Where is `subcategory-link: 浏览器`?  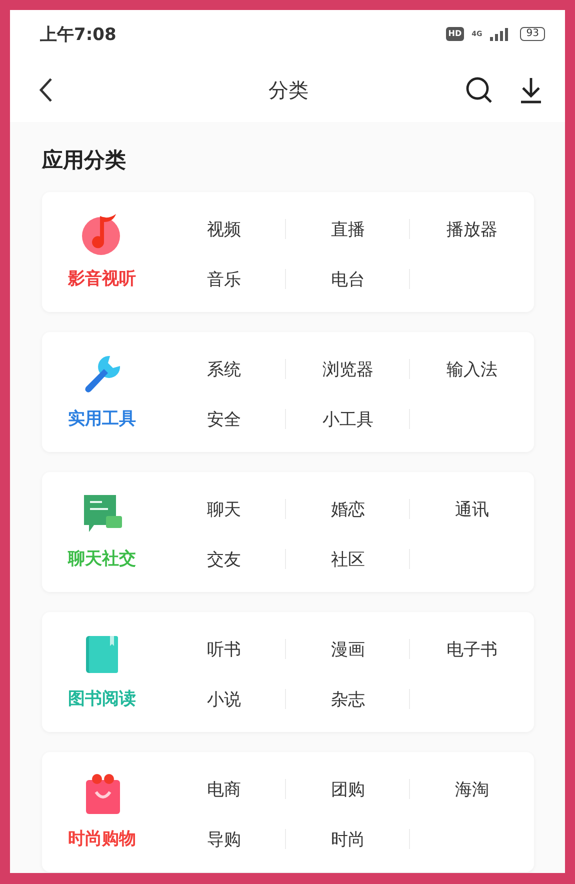
subcategory-link: 浏览器 is located at coordinates (348, 369).